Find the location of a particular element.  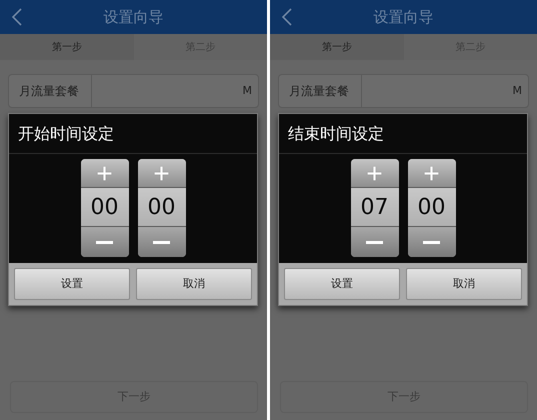

spinner-value: 07 is located at coordinates (374, 207).